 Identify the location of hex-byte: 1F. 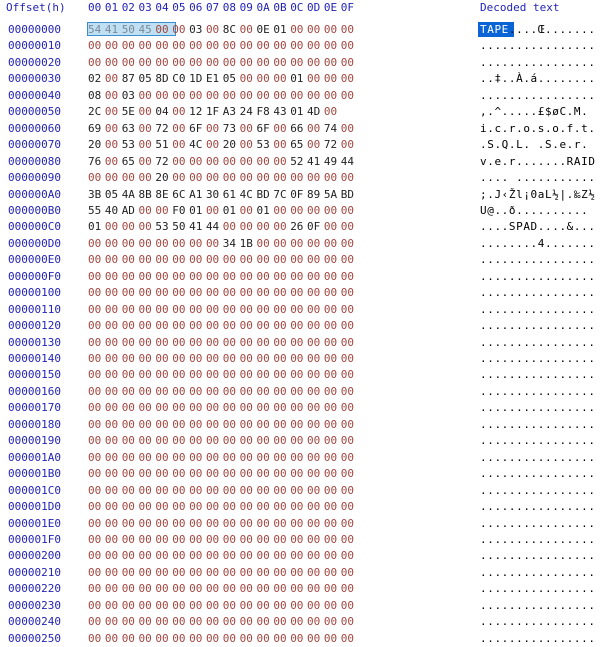
(214, 112).